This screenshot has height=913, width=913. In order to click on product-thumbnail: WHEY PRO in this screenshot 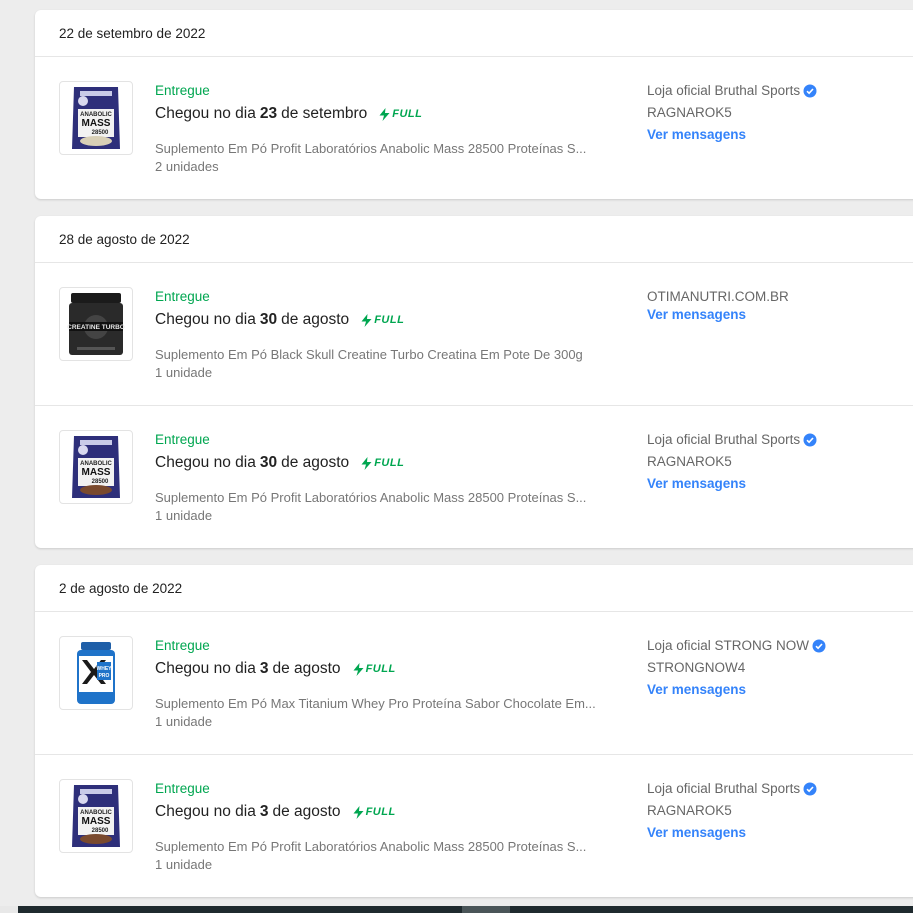, I will do `click(96, 673)`.